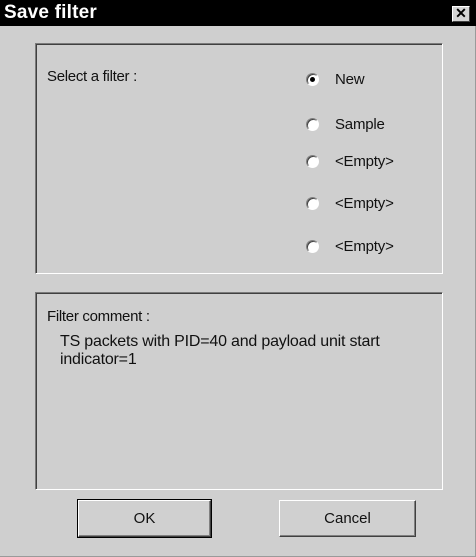  Describe the element at coordinates (360, 124) in the screenshot. I see `radio-label: Sample` at that location.